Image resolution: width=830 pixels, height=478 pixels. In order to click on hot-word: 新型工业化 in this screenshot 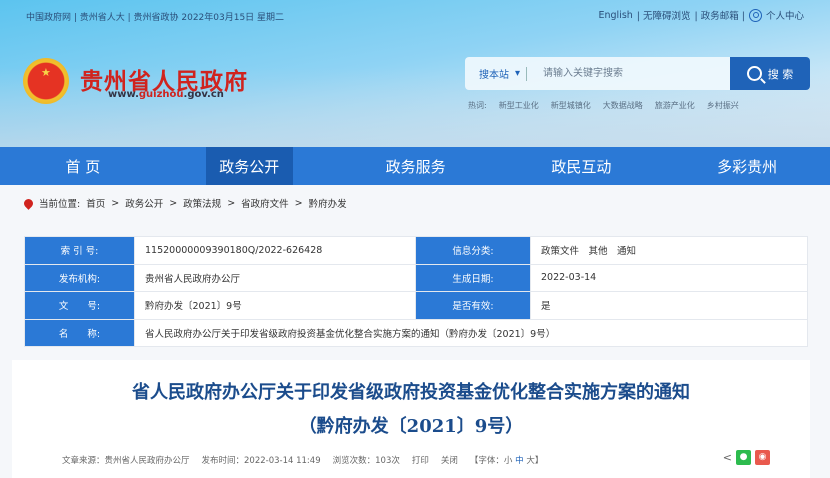, I will do `click(519, 105)`.